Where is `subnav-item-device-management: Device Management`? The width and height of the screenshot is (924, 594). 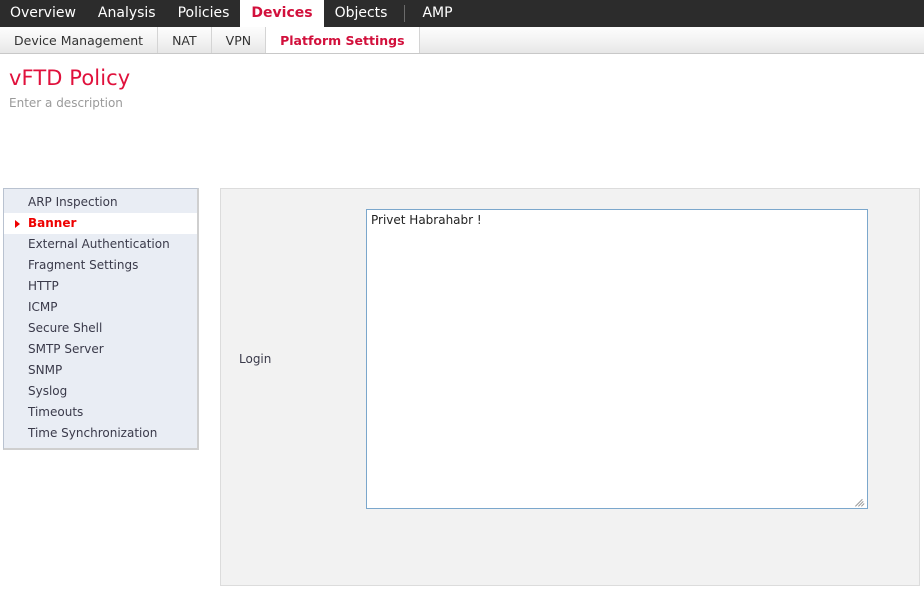 subnav-item-device-management: Device Management is located at coordinates (79, 40).